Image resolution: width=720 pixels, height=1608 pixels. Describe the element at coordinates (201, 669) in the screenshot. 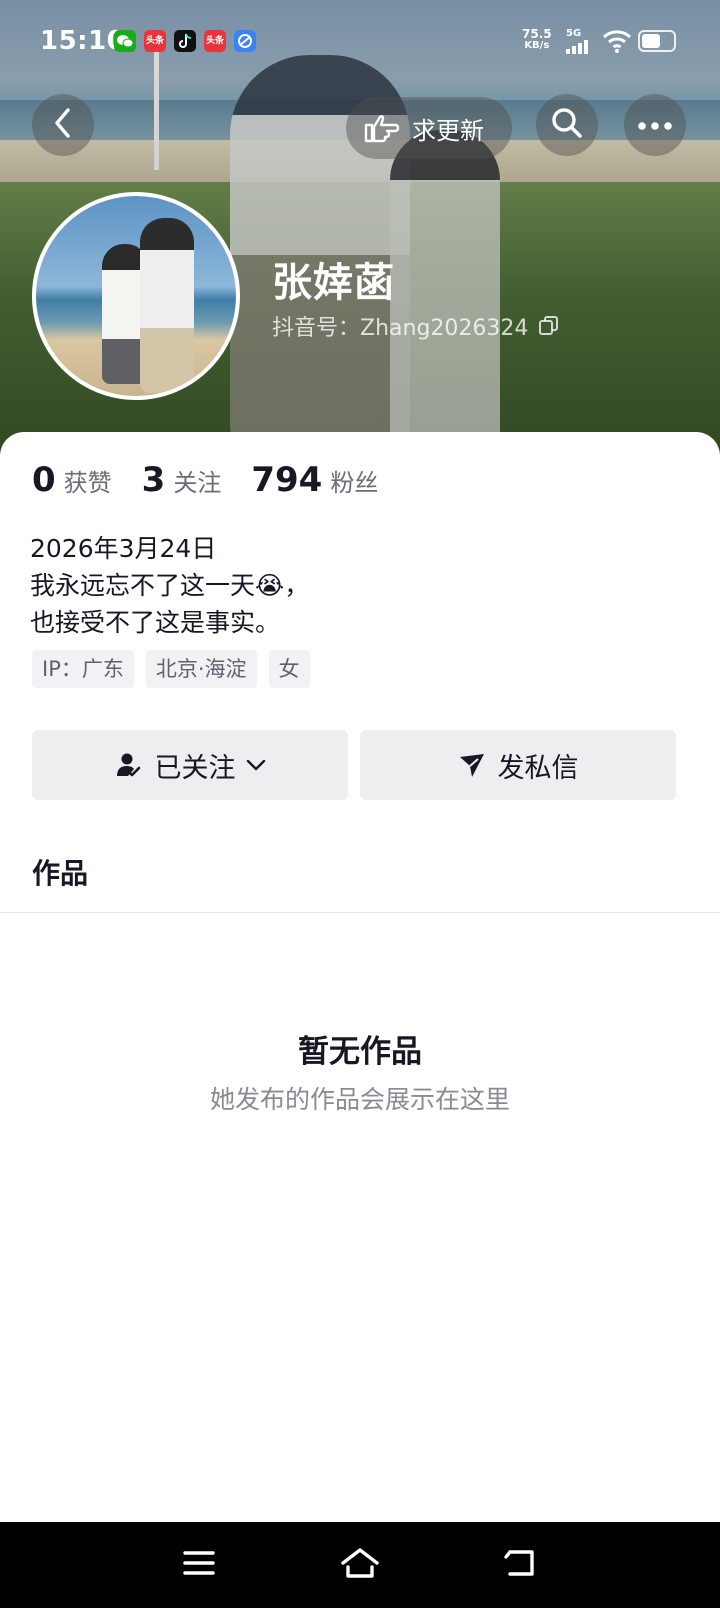

I see `tag-city: 北京·海淀` at that location.